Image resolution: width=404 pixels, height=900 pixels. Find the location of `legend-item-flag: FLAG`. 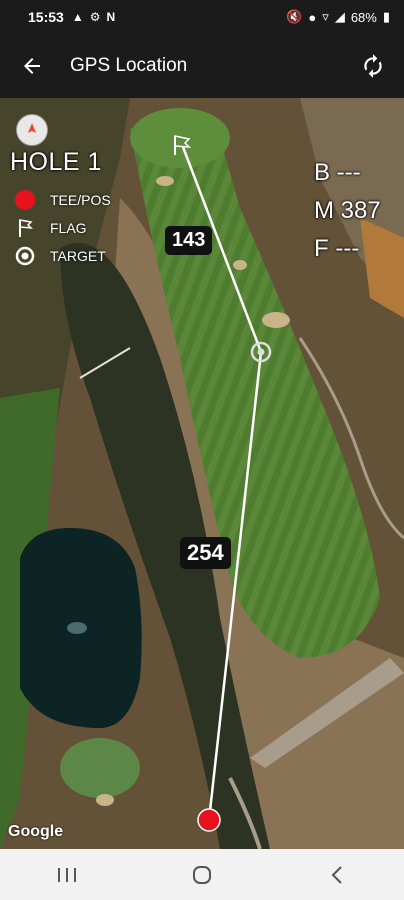

legend-item-flag: FLAG is located at coordinates (61, 228).